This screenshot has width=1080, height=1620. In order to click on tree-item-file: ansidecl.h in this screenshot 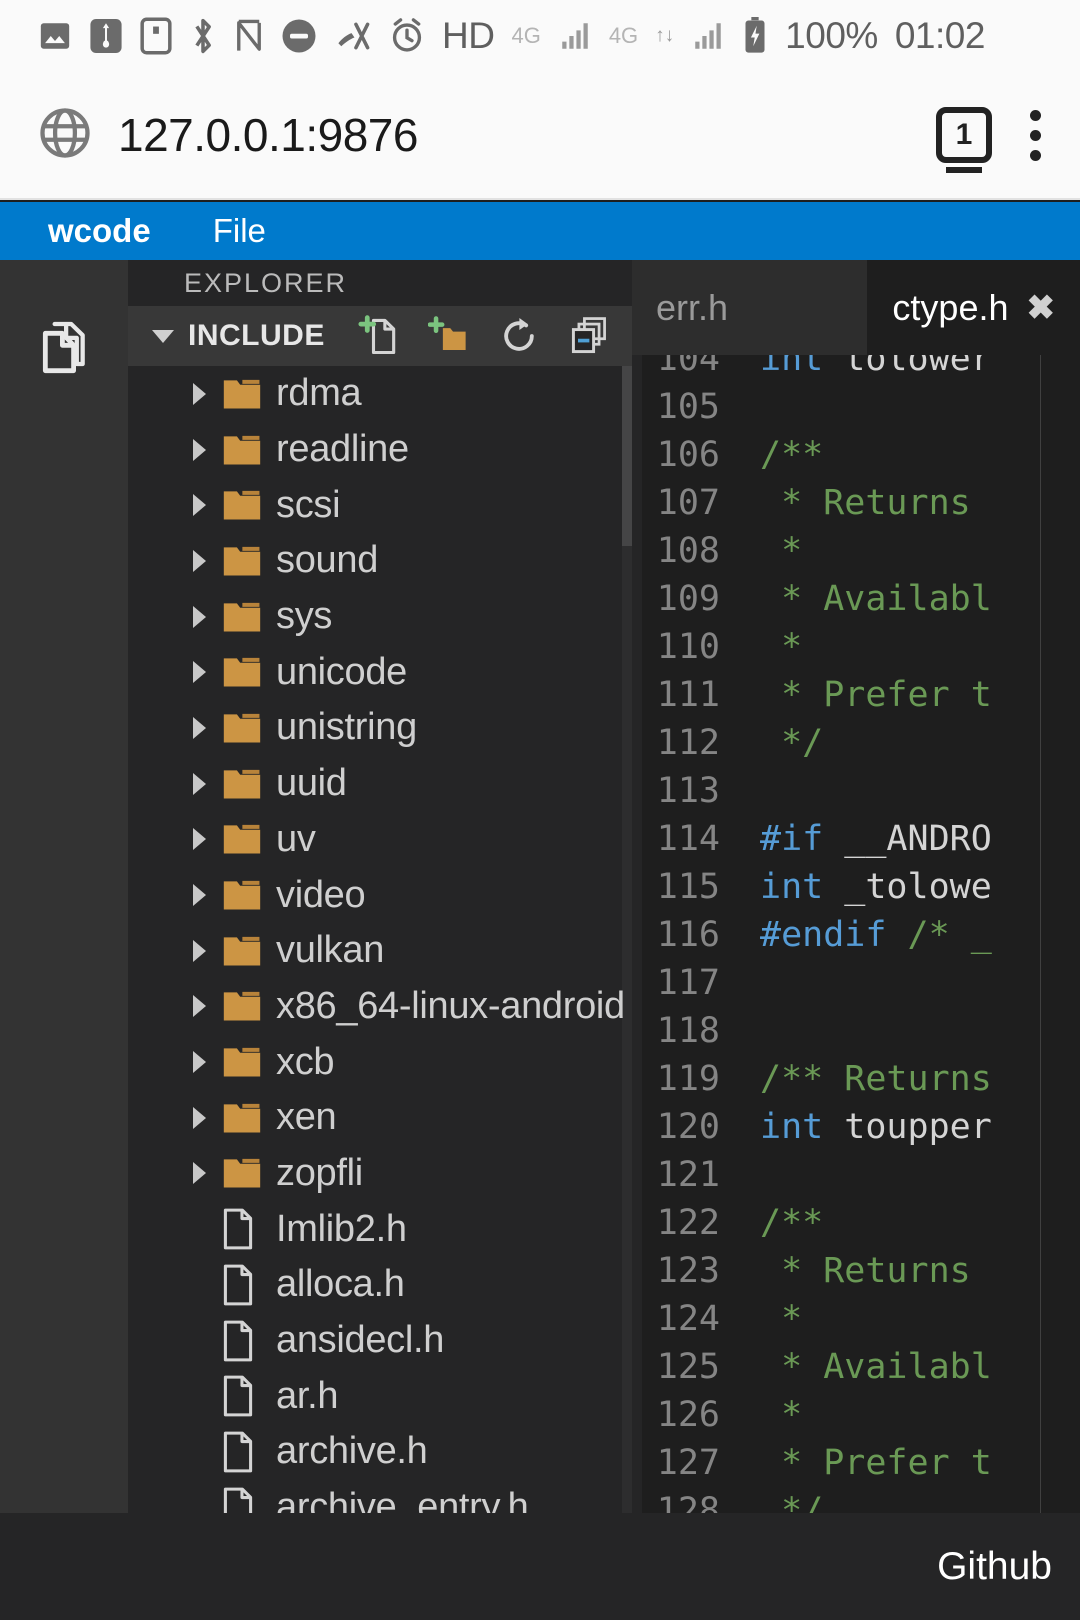, I will do `click(380, 1341)`.